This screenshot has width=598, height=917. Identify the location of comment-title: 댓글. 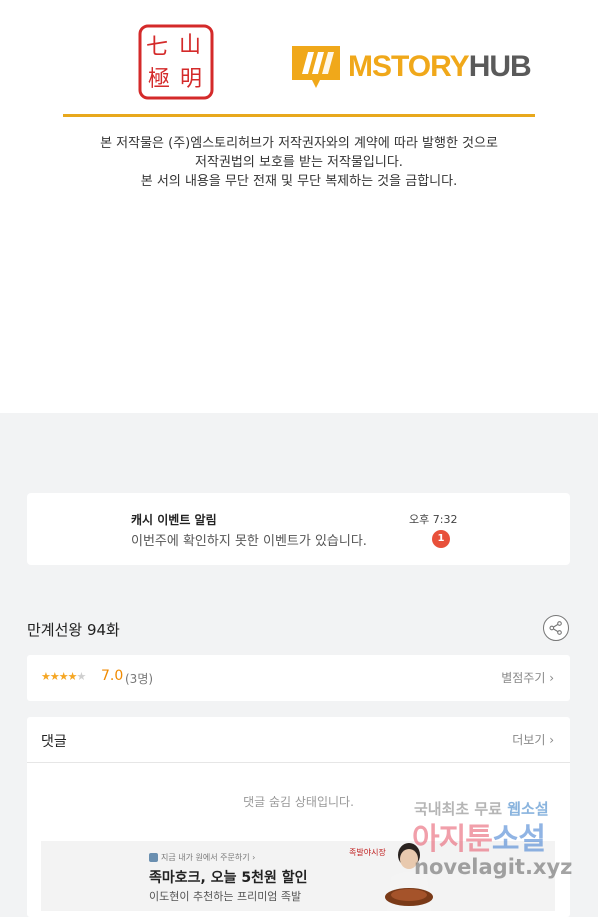
(54, 742).